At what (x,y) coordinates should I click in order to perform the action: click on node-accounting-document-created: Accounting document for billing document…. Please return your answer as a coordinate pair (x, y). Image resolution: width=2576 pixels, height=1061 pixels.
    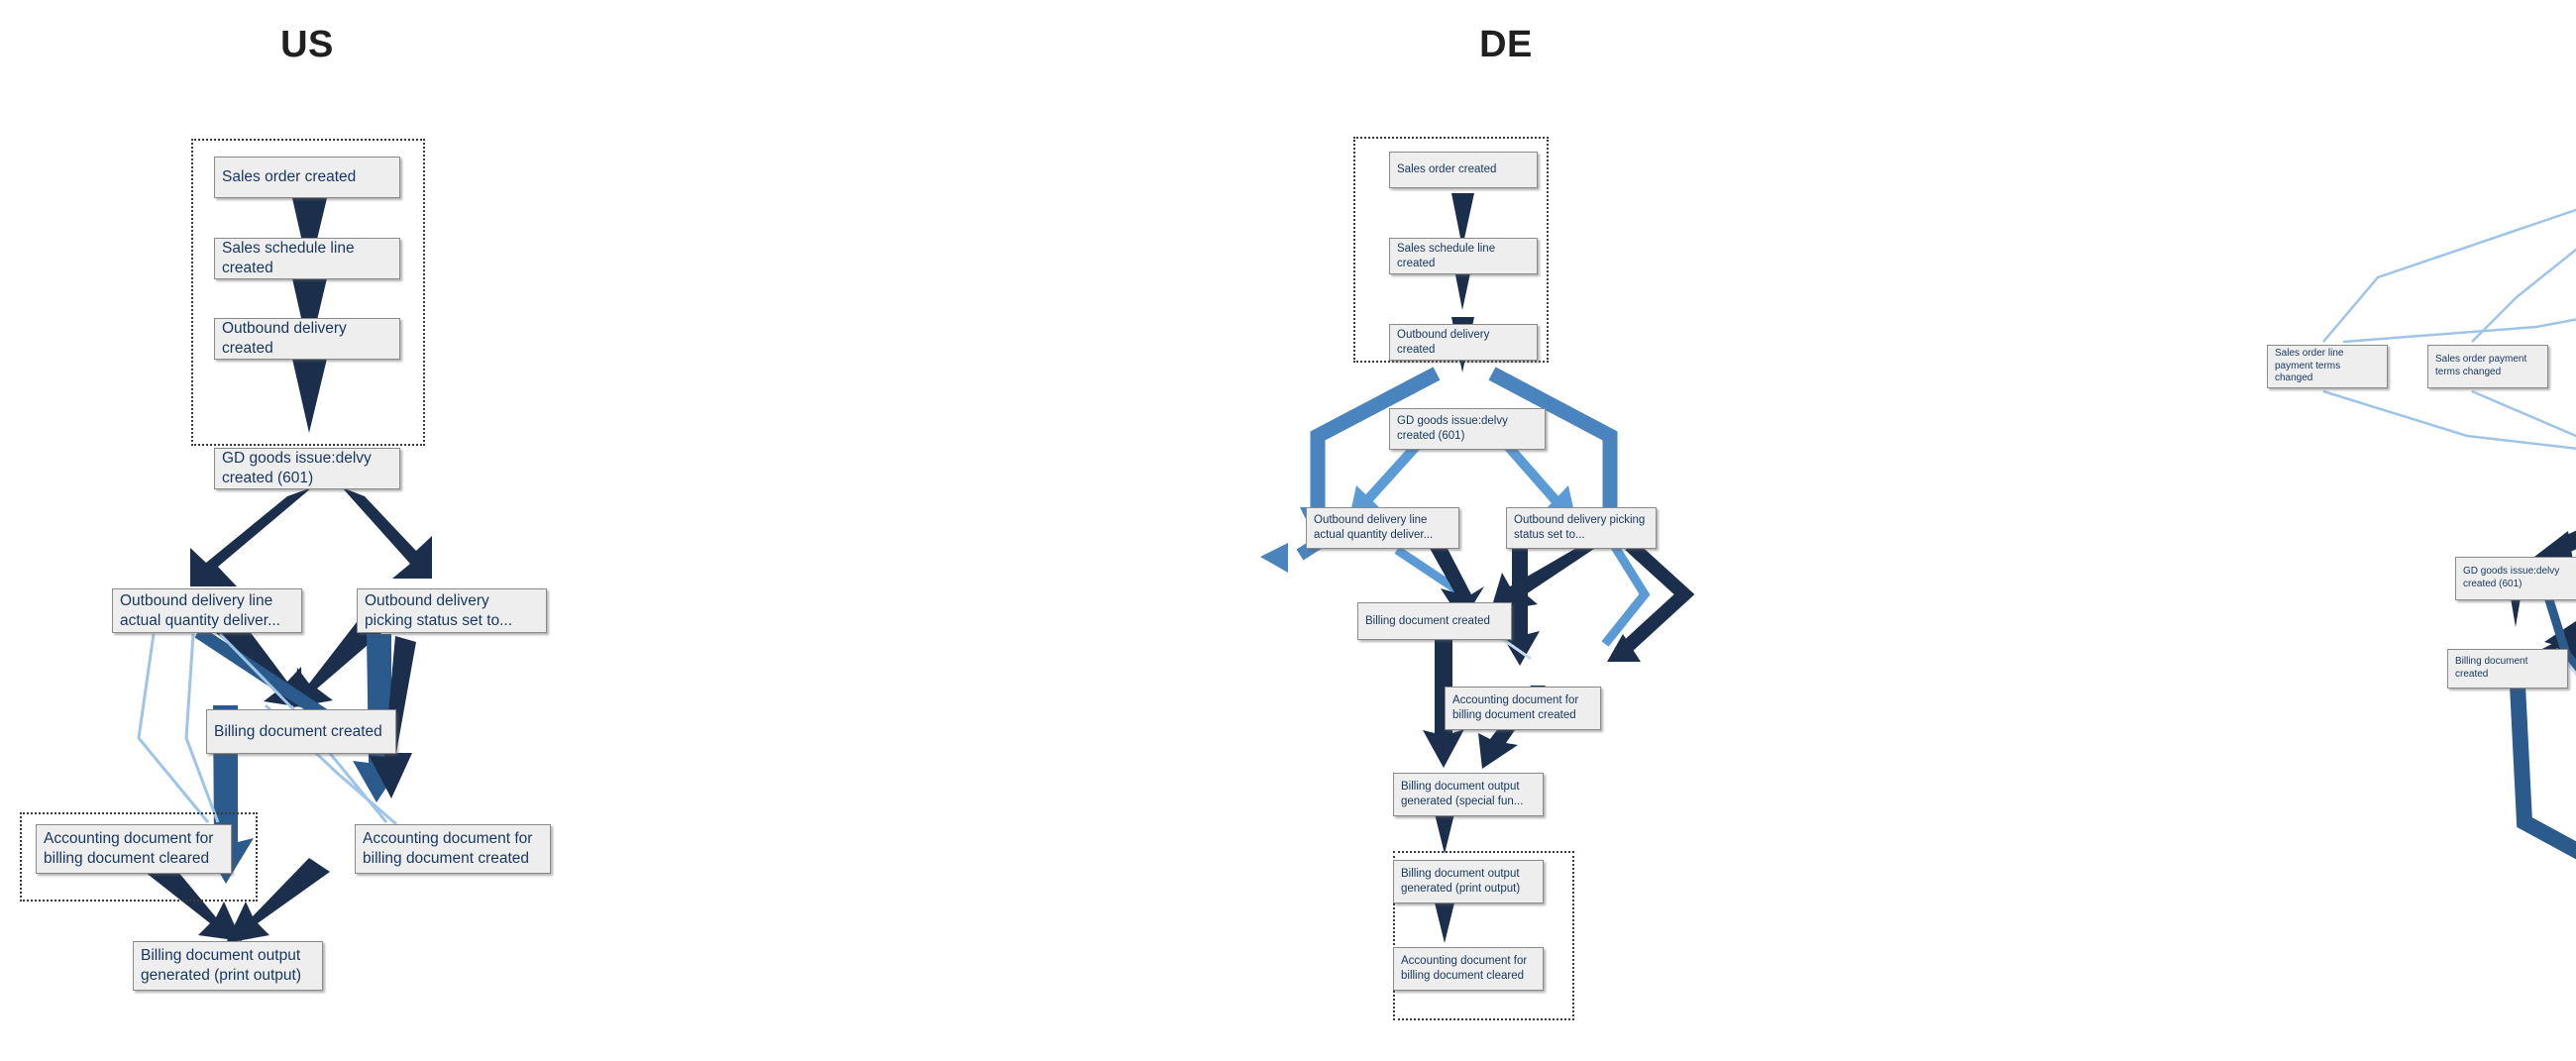
    Looking at the image, I should click on (453, 849).